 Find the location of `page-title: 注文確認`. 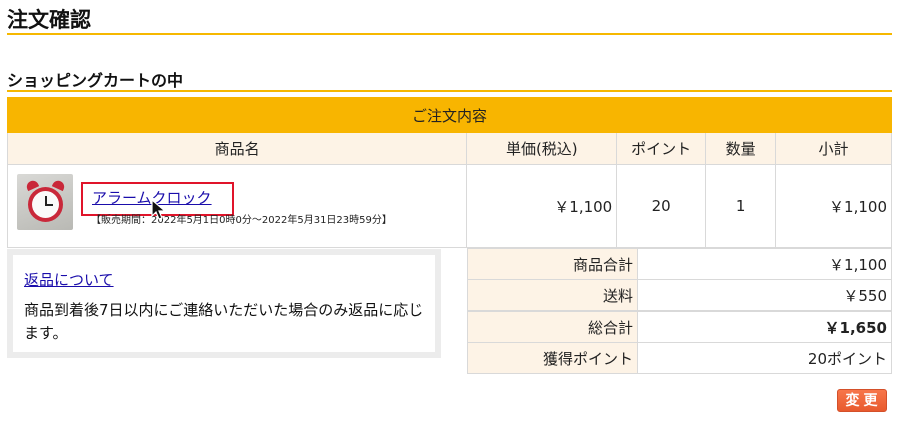

page-title: 注文確認 is located at coordinates (49, 20).